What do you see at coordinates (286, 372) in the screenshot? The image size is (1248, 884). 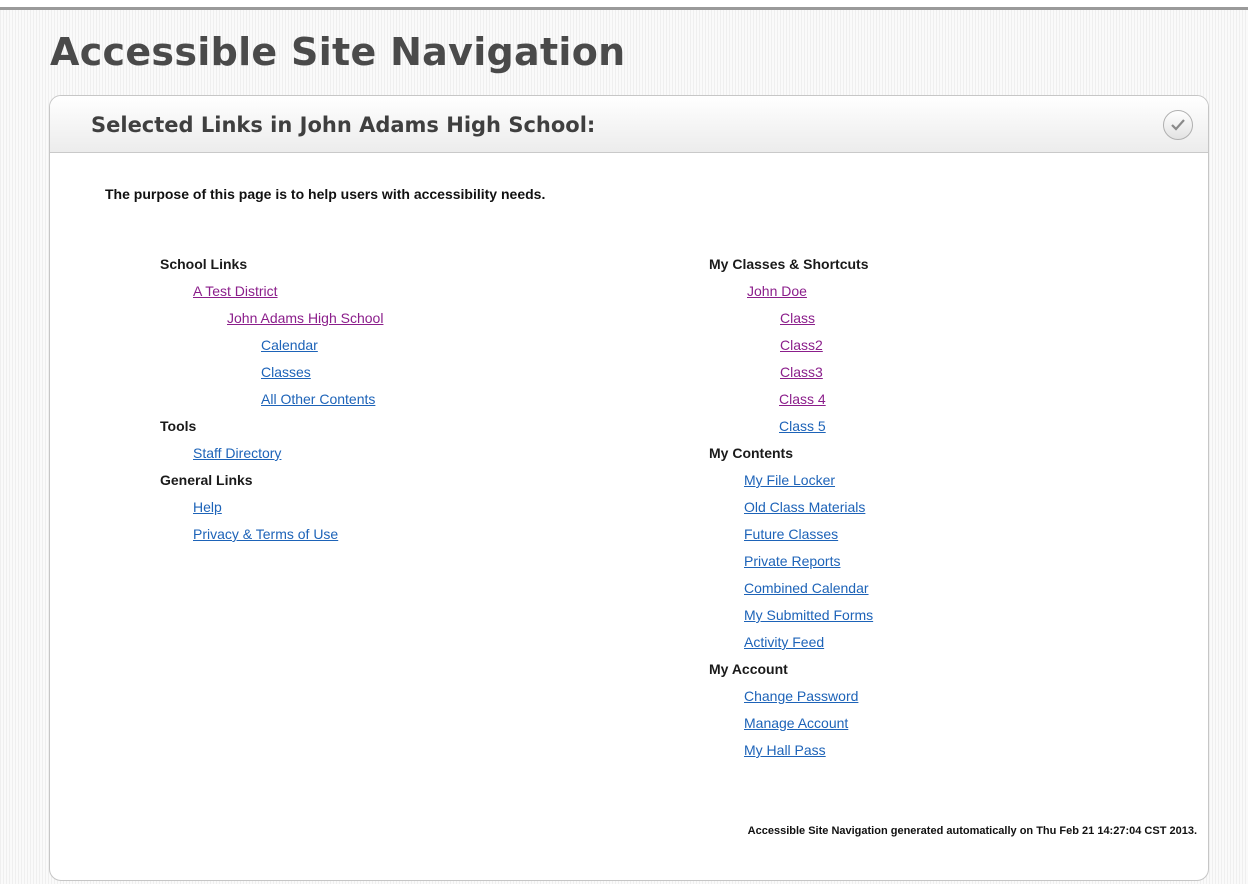 I see `classes-link: Classes` at bounding box center [286, 372].